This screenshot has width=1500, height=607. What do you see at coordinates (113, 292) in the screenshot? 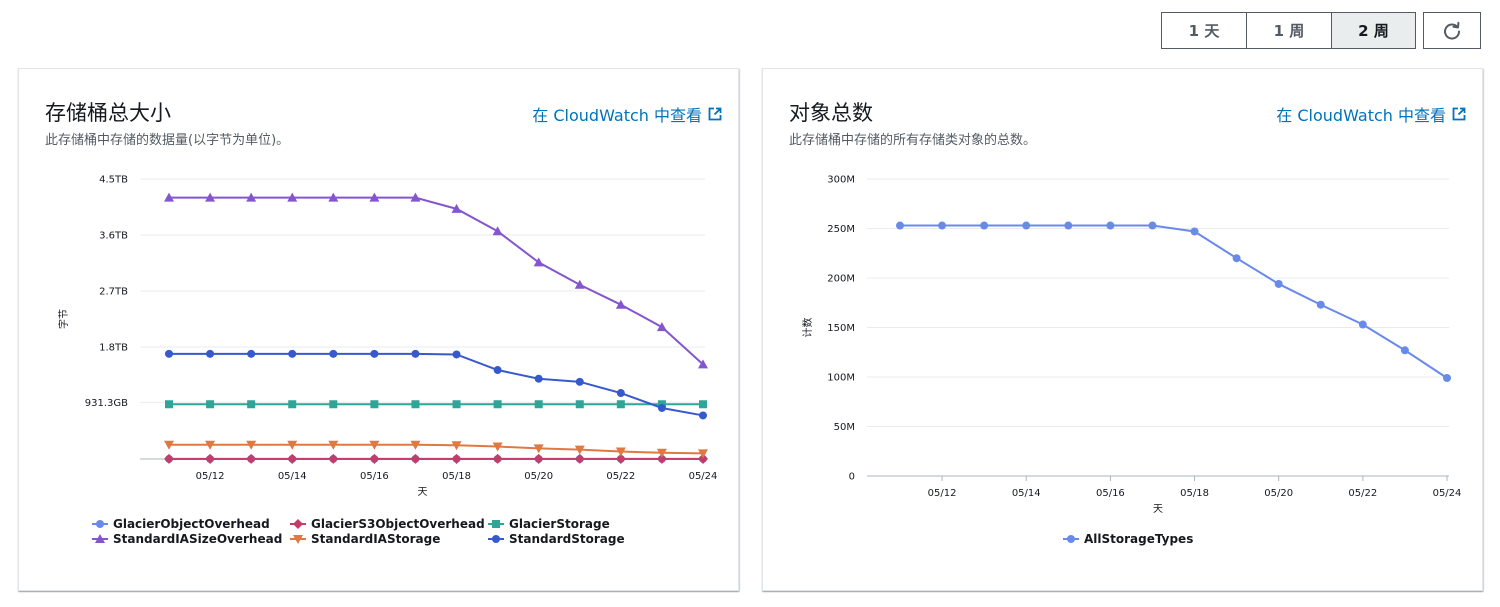
I see `y-tick-label: 2.7TB` at bounding box center [113, 292].